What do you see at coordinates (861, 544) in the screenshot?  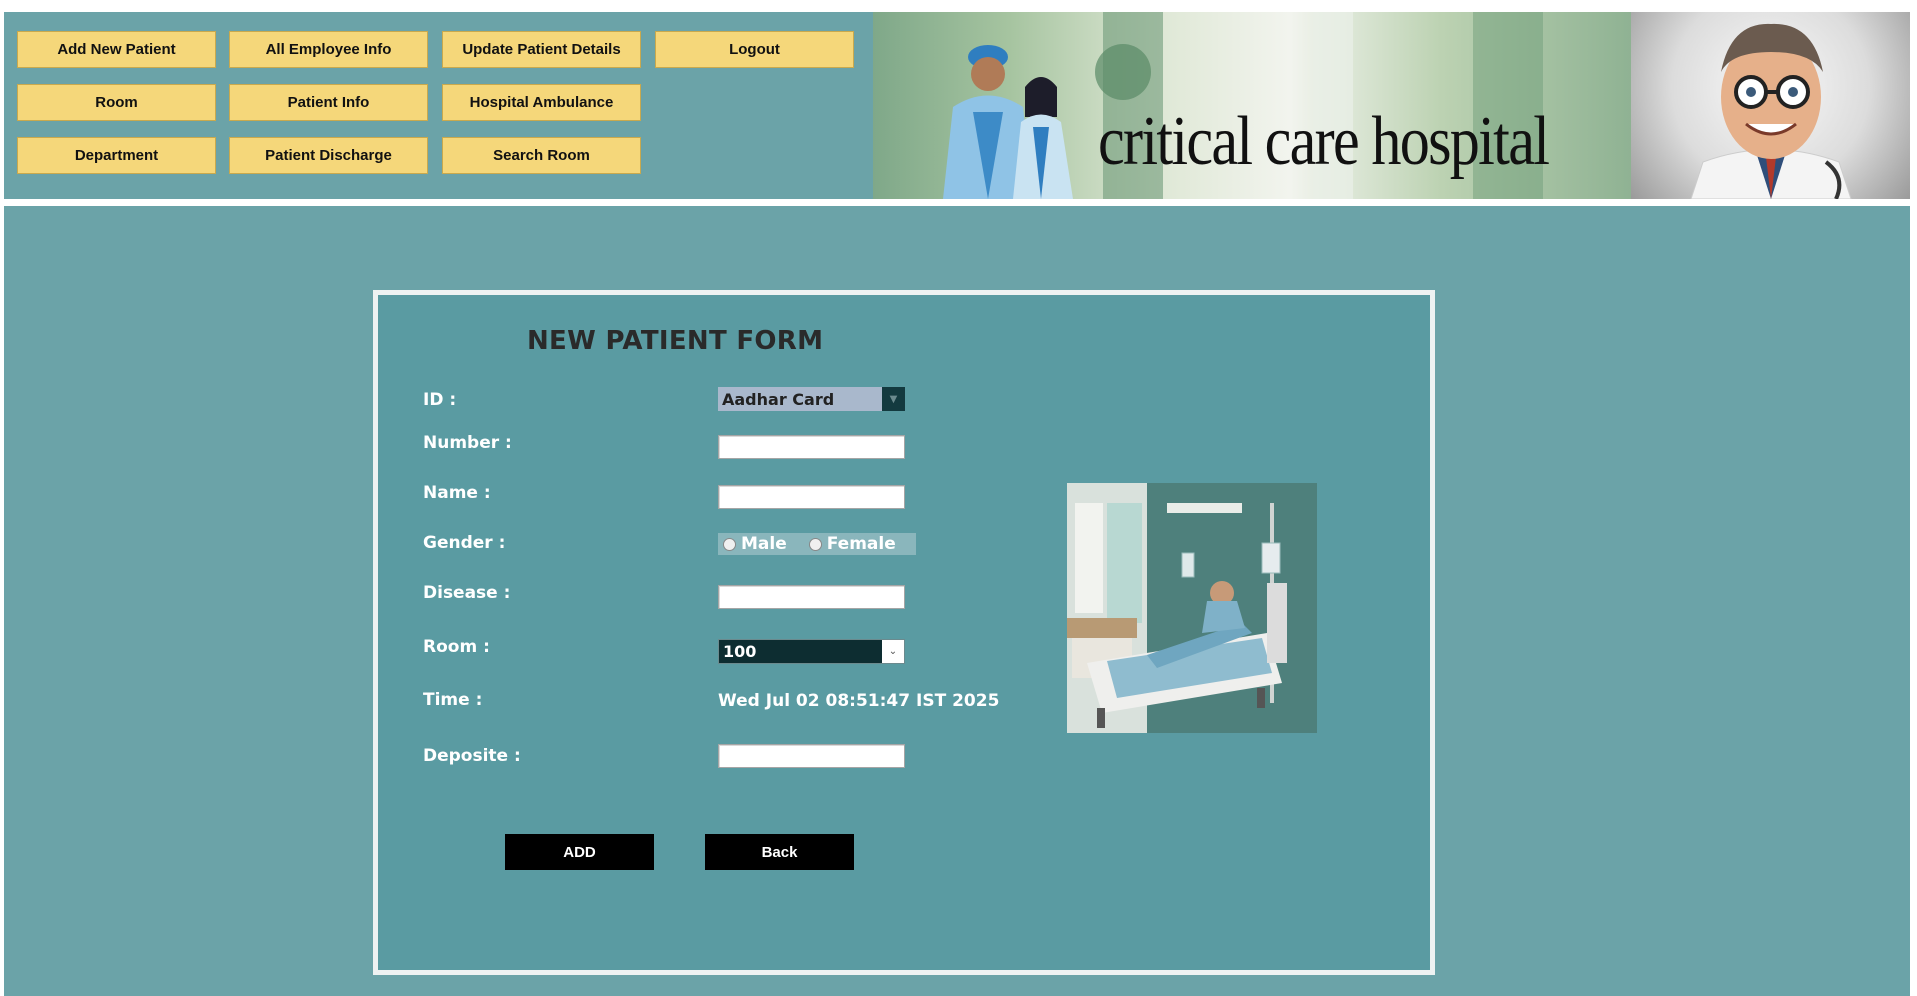 I see `female-radio-label: Female` at bounding box center [861, 544].